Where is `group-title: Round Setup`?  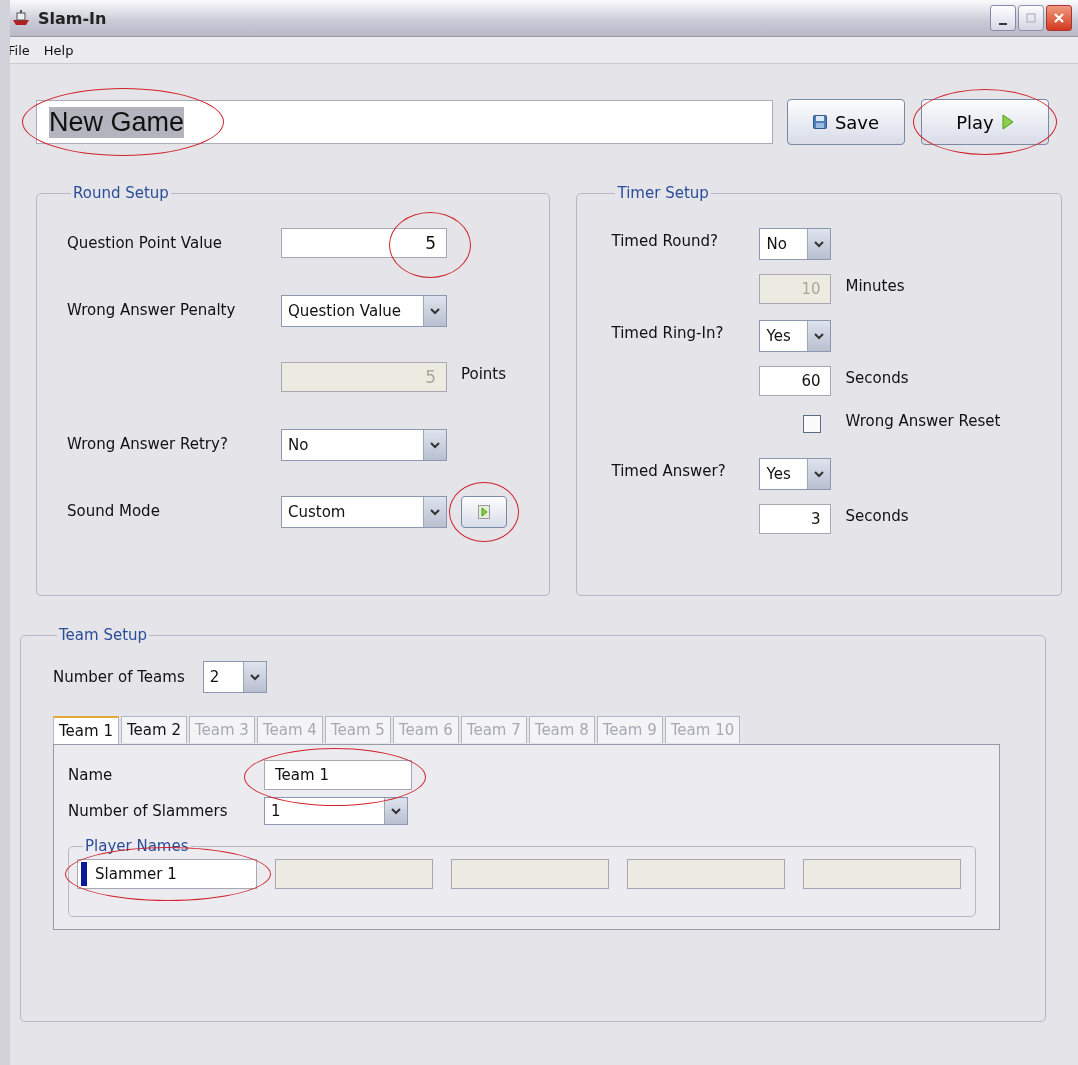
group-title: Round Setup is located at coordinates (121, 193).